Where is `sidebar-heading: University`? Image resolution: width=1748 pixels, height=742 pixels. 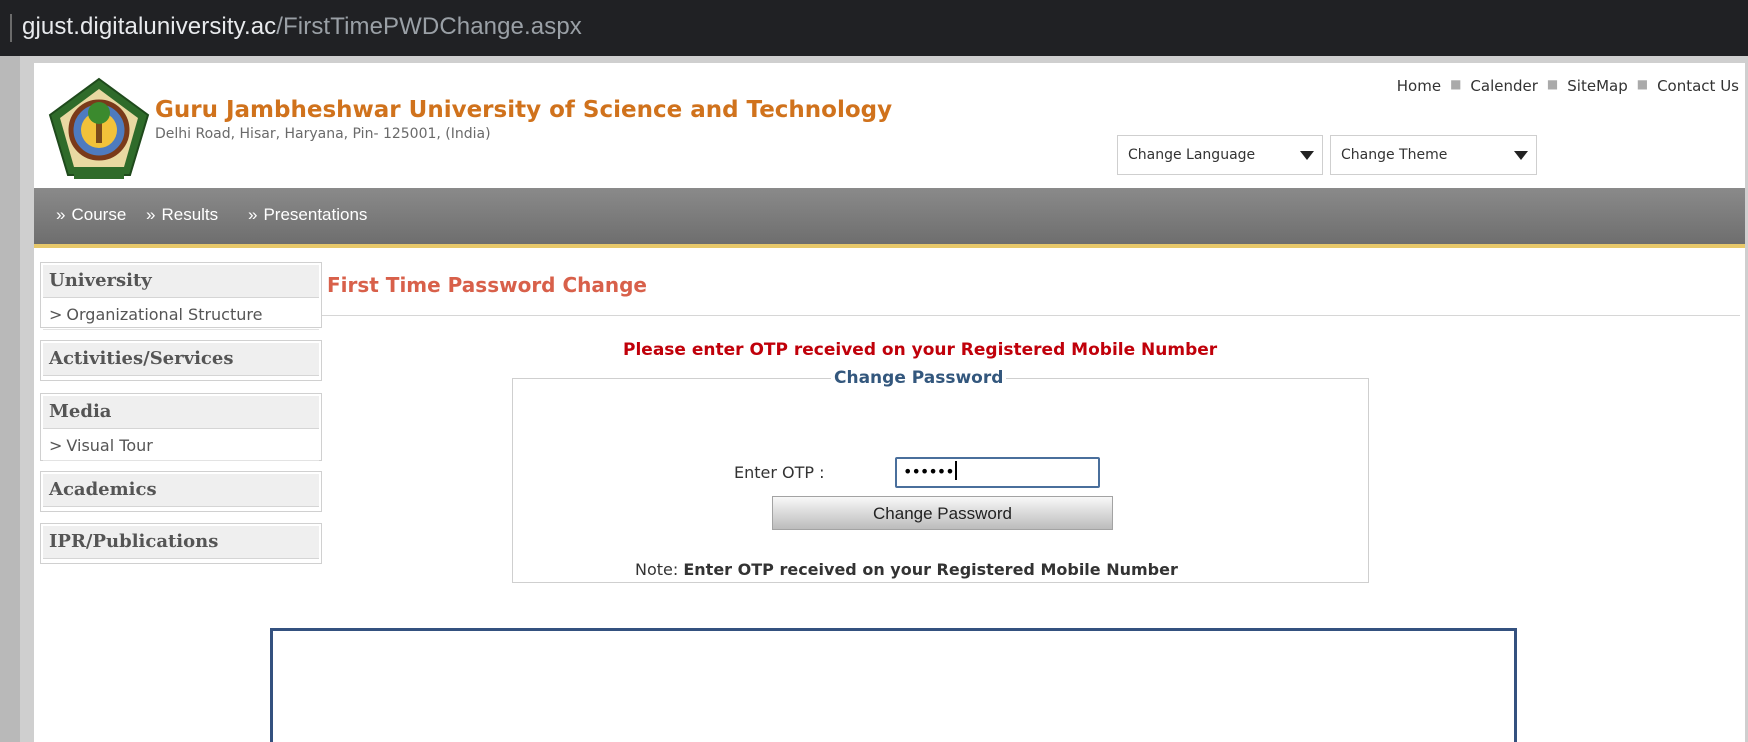 sidebar-heading: University is located at coordinates (181, 281).